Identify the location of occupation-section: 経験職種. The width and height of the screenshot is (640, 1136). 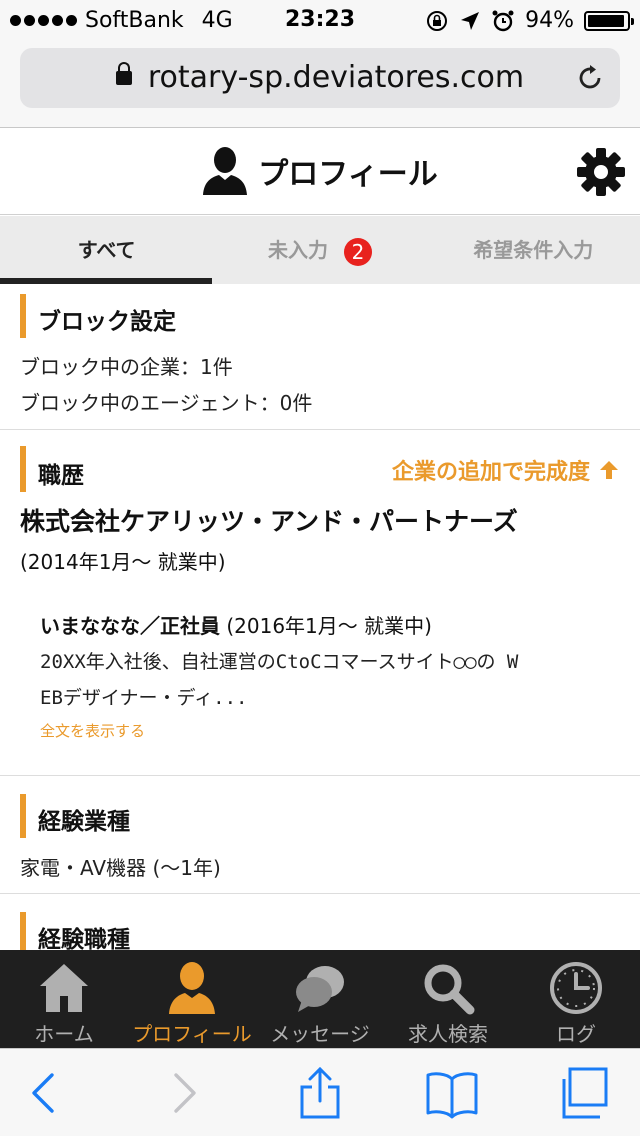
(320, 922).